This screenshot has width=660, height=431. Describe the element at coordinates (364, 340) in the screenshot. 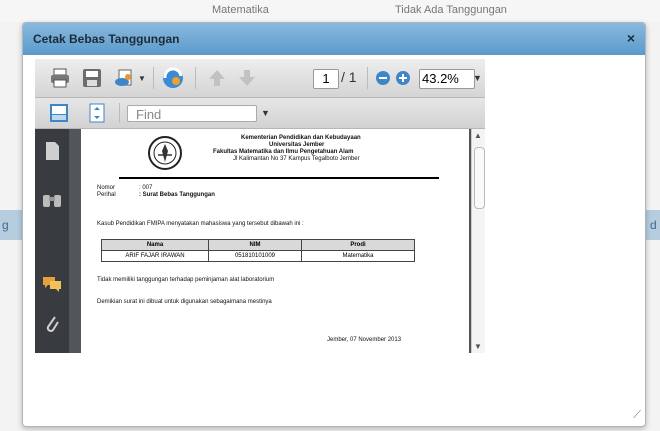

I see `doc-date: Jember, 07 November 2013` at that location.